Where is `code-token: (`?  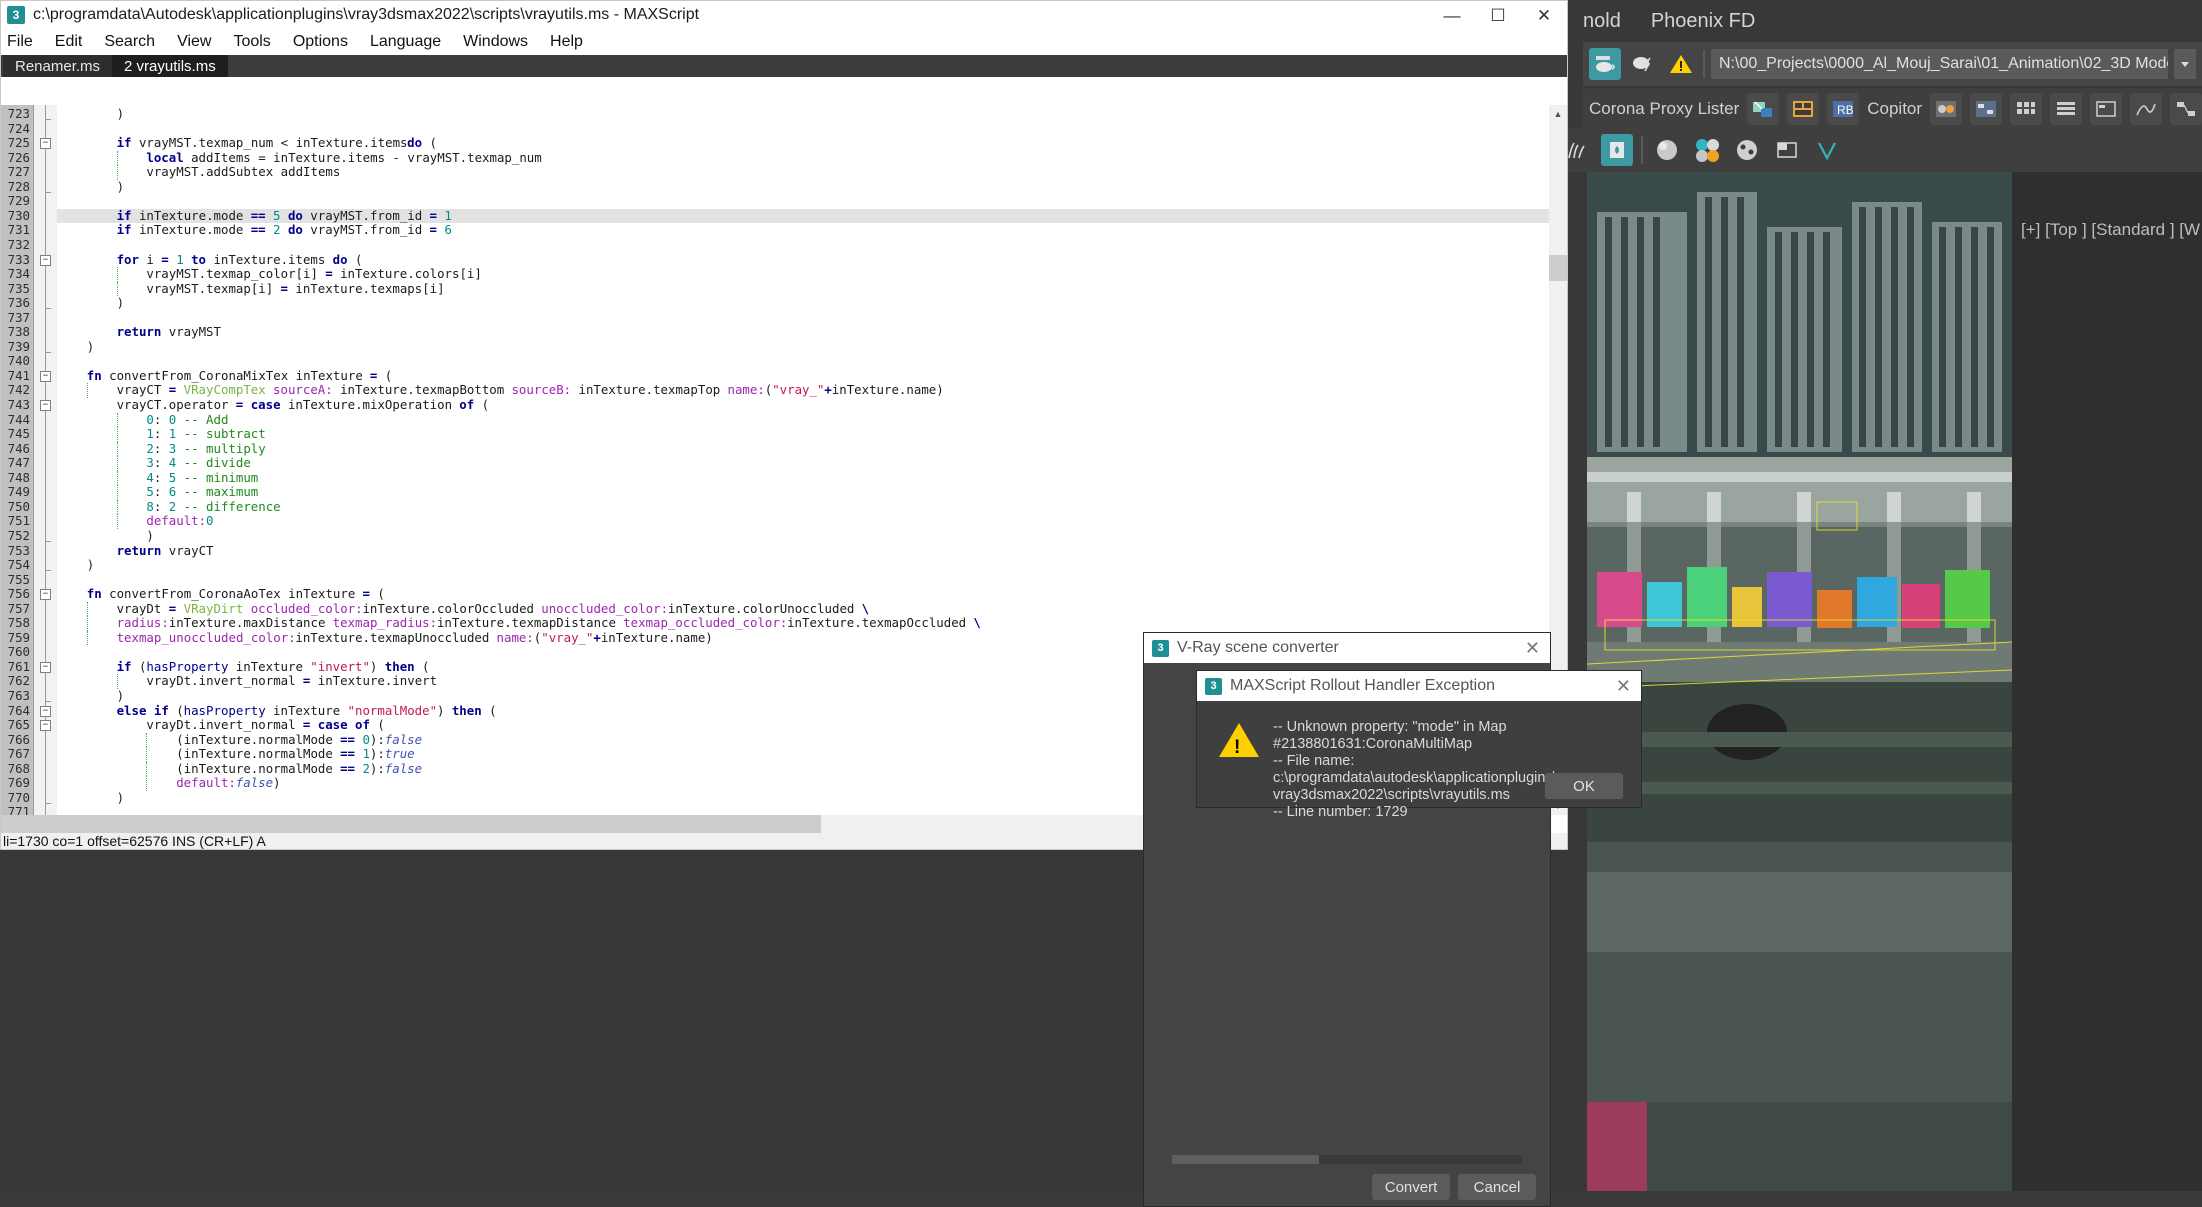 code-token: ( is located at coordinates (179, 711).